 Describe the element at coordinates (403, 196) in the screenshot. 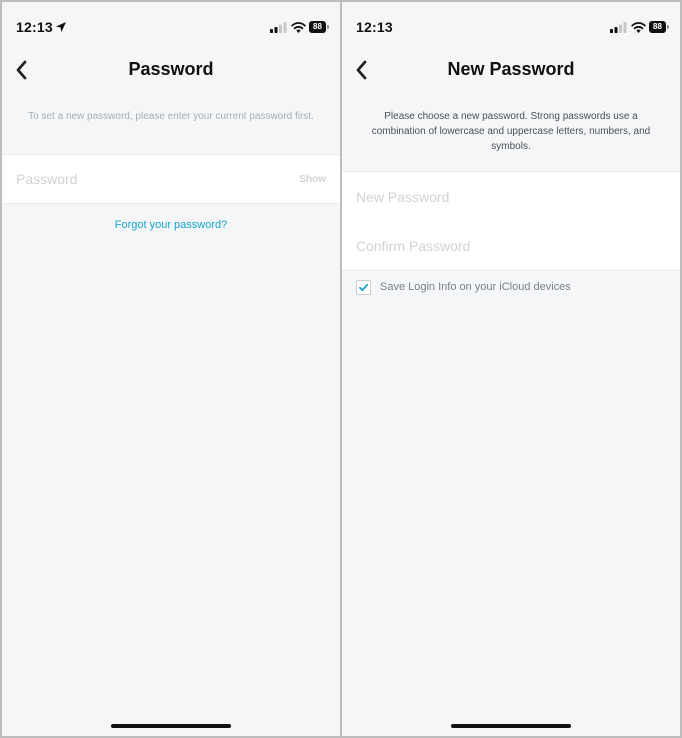

I see `new-password-placeholder: New Password` at that location.